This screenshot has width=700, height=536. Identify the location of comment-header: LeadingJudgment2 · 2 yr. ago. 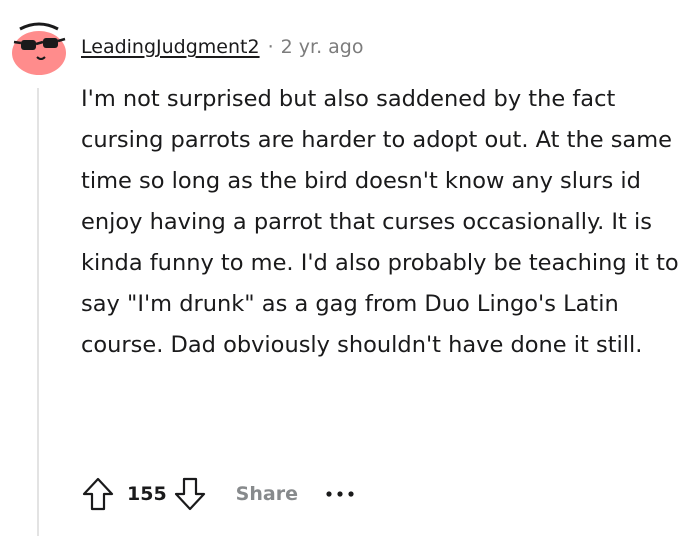
(222, 47).